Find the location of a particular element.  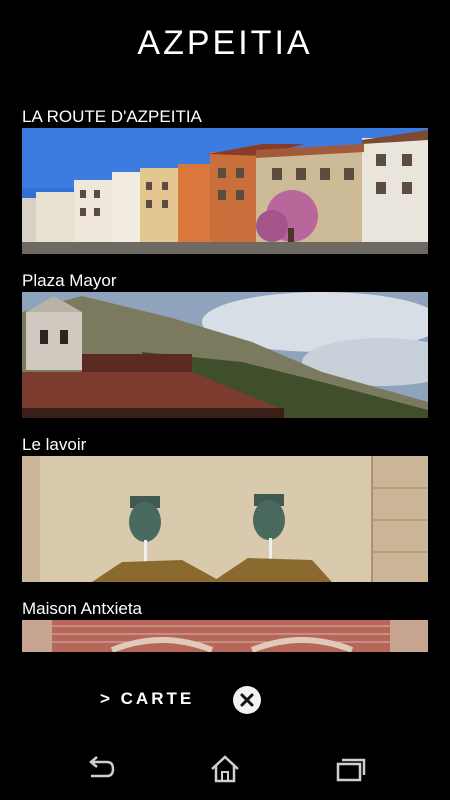

map-button: > CARTE is located at coordinates (147, 700).